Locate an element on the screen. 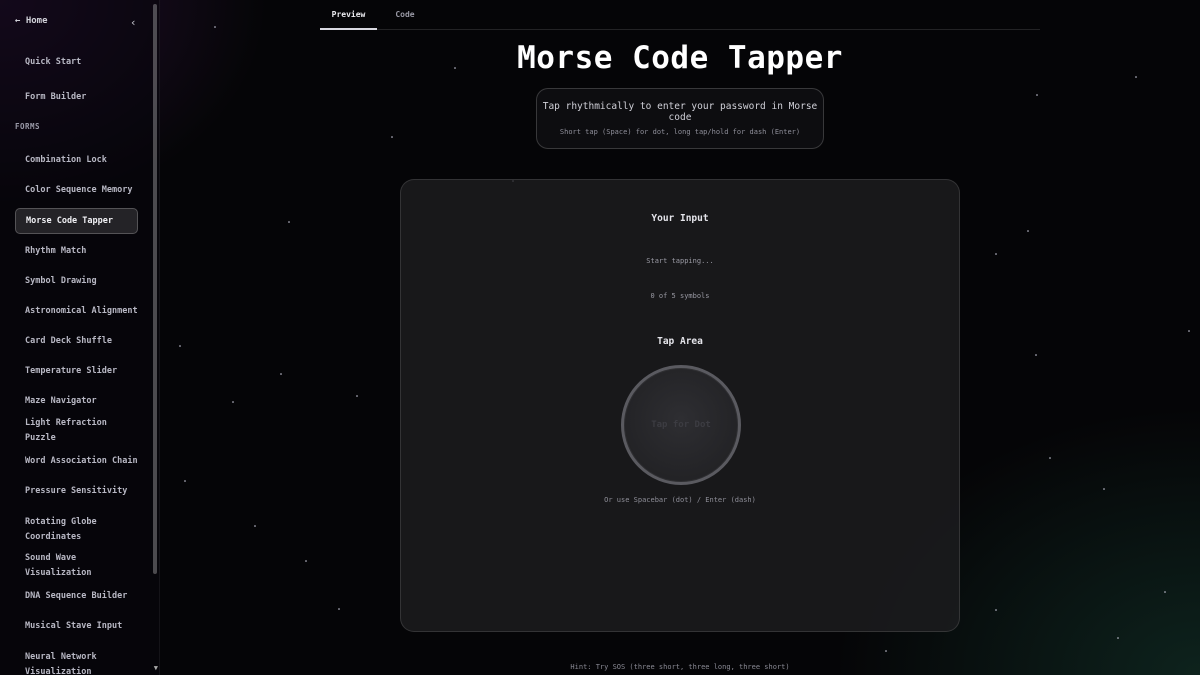  tab-code: Code is located at coordinates (405, 15).